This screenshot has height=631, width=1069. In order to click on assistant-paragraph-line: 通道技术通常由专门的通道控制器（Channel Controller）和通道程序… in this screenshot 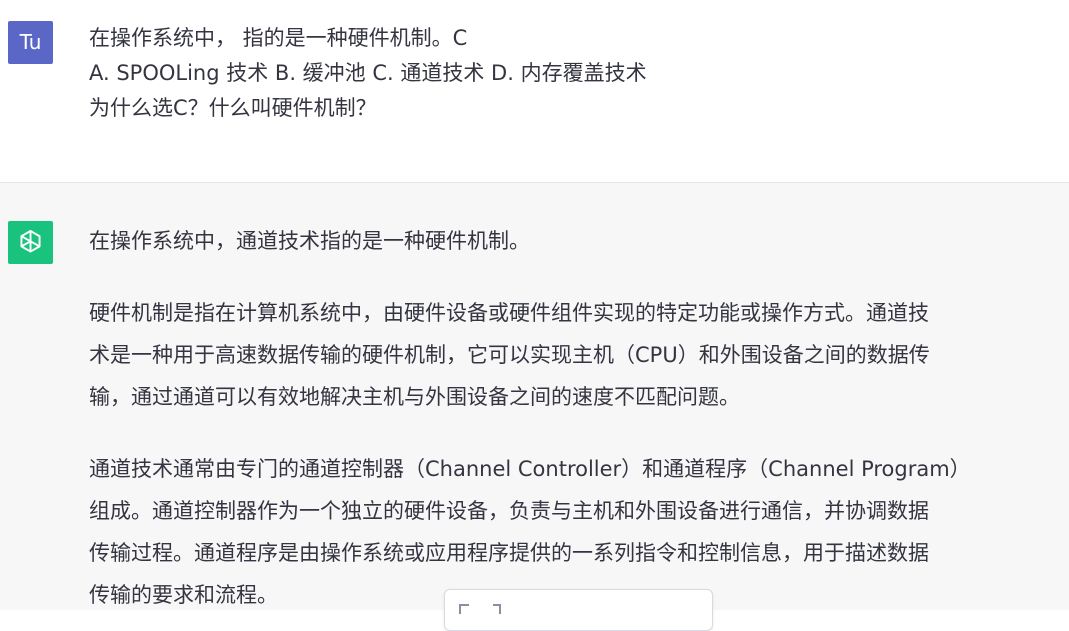, I will do `click(530, 469)`.